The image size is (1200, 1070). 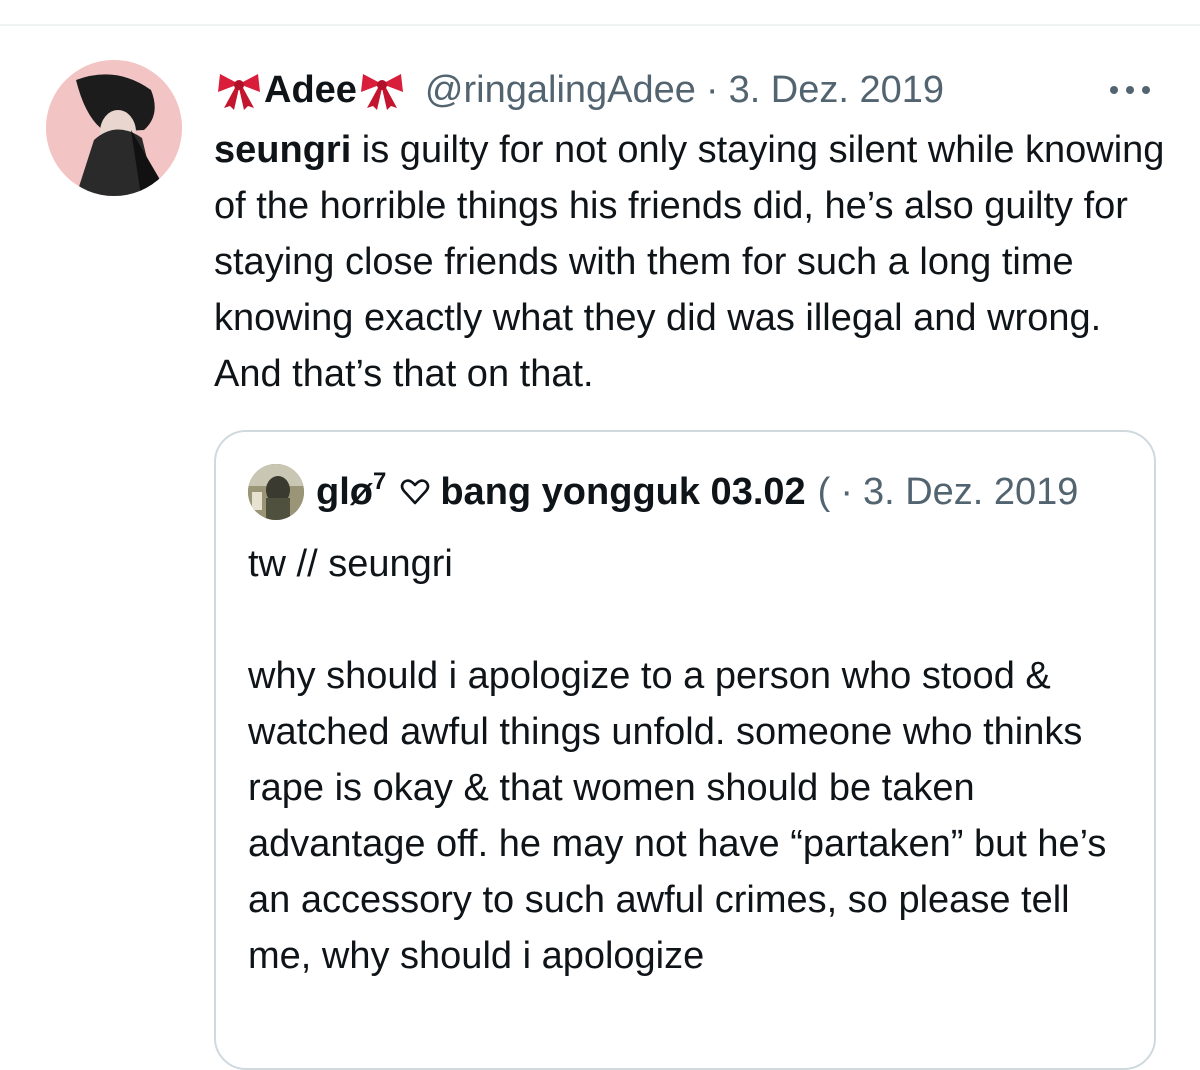 I want to click on tweet-date: 3. Dez. 2019, so click(x=836, y=90).